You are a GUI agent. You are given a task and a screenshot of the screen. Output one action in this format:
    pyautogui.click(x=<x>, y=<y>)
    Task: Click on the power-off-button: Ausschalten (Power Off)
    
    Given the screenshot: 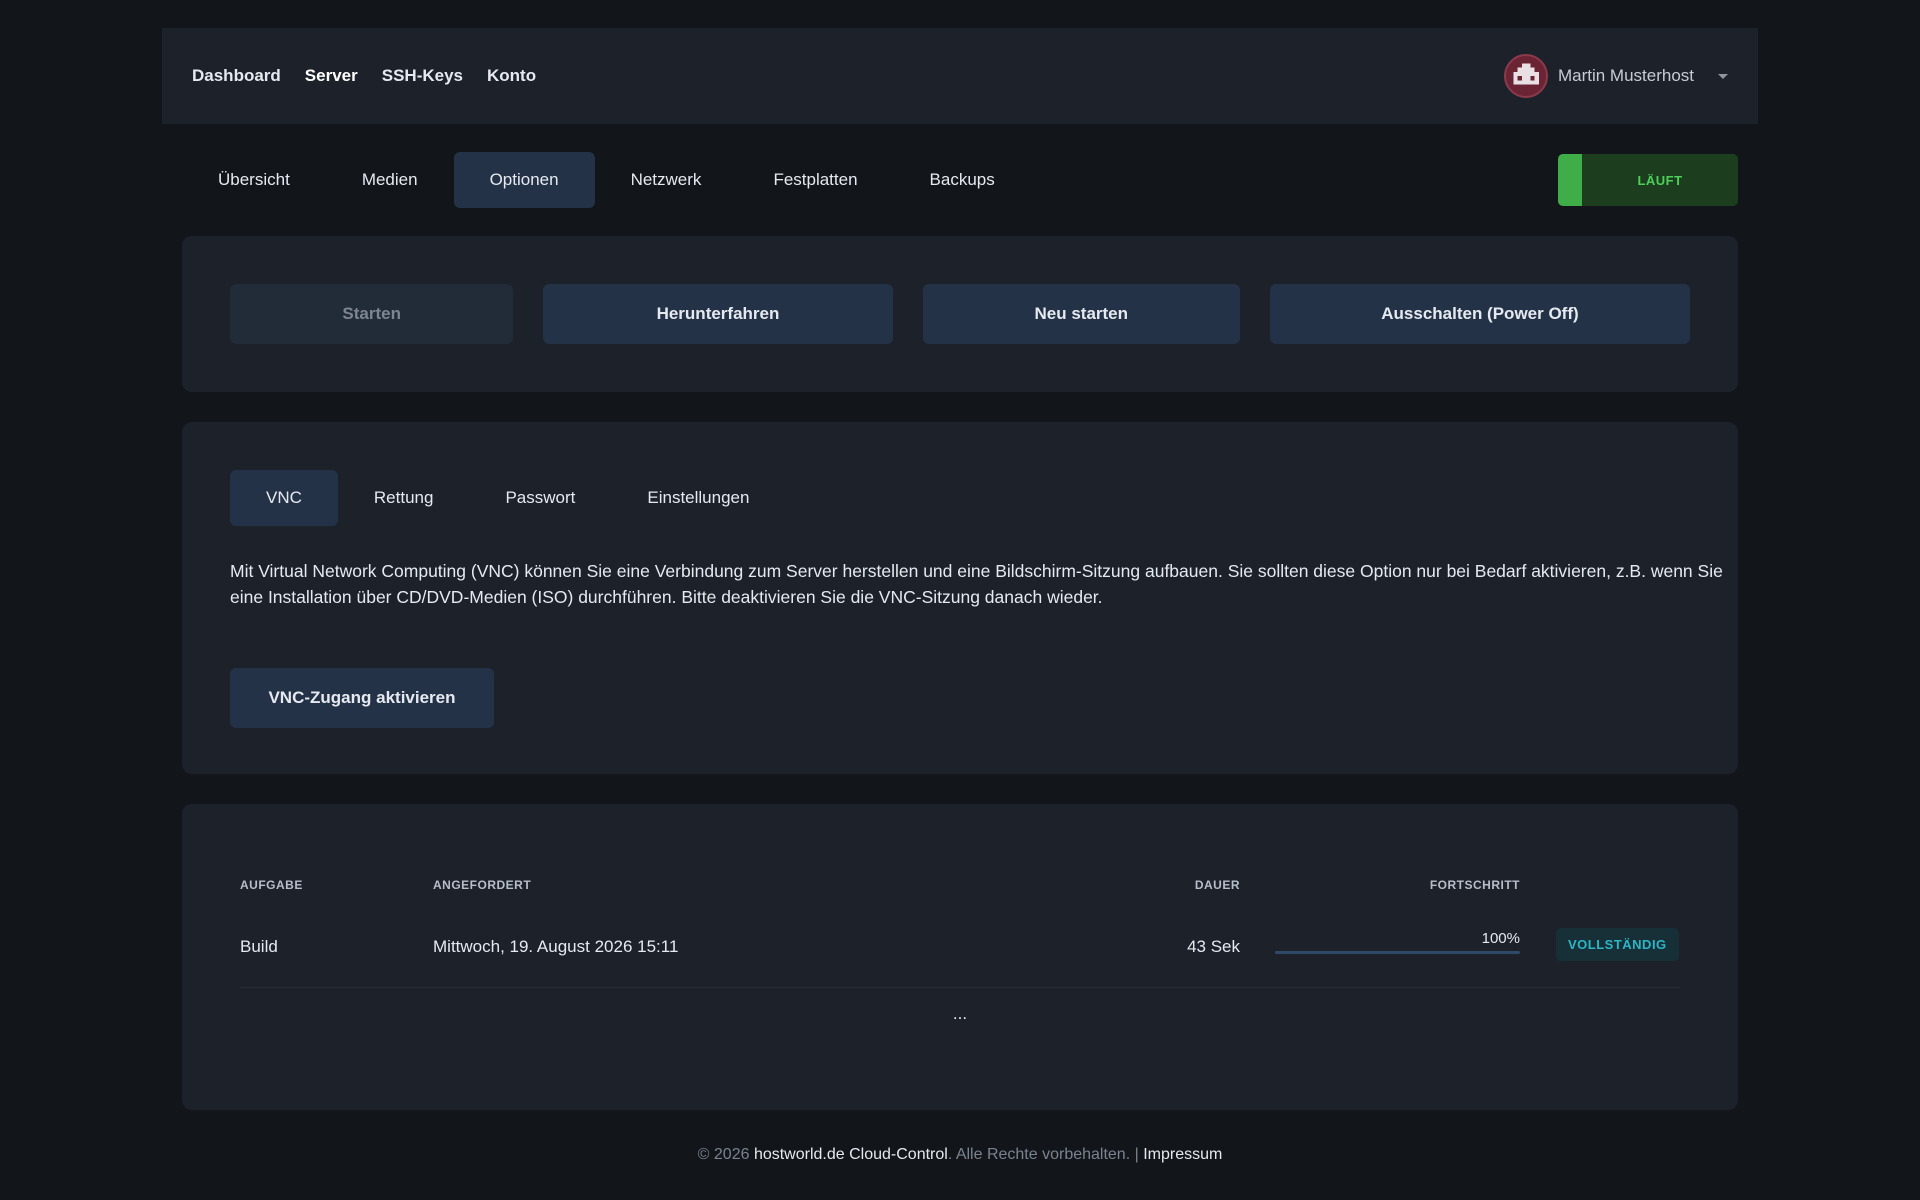 What is the action you would take?
    pyautogui.click(x=1479, y=314)
    